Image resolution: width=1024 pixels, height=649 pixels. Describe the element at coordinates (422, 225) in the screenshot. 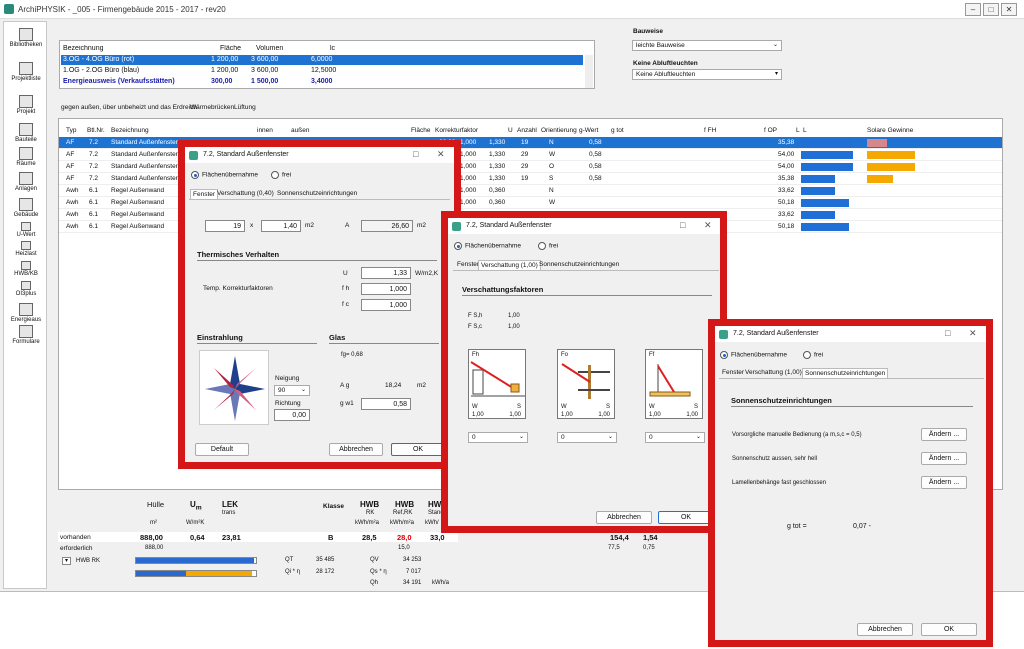

I see `a-unit: m2` at that location.